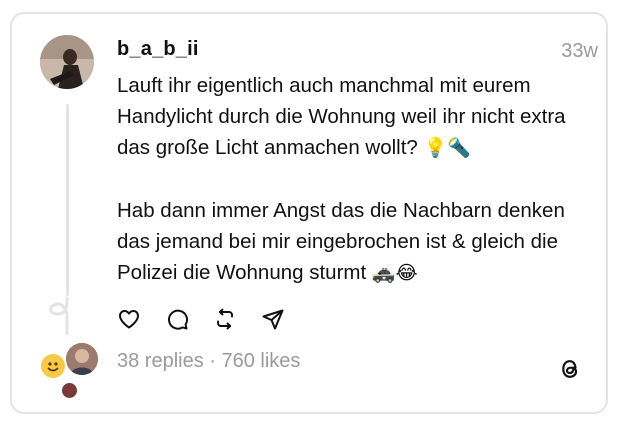  Describe the element at coordinates (67, 62) in the screenshot. I see `avatar` at that location.